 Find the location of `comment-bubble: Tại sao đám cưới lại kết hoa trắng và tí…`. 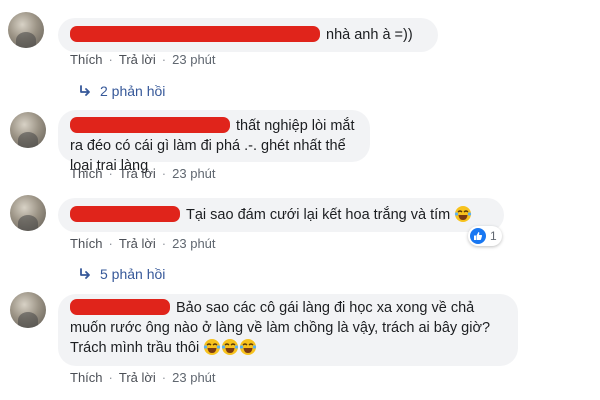

comment-bubble: Tại sao đám cưới lại kết hoa trắng và tí… is located at coordinates (281, 215).